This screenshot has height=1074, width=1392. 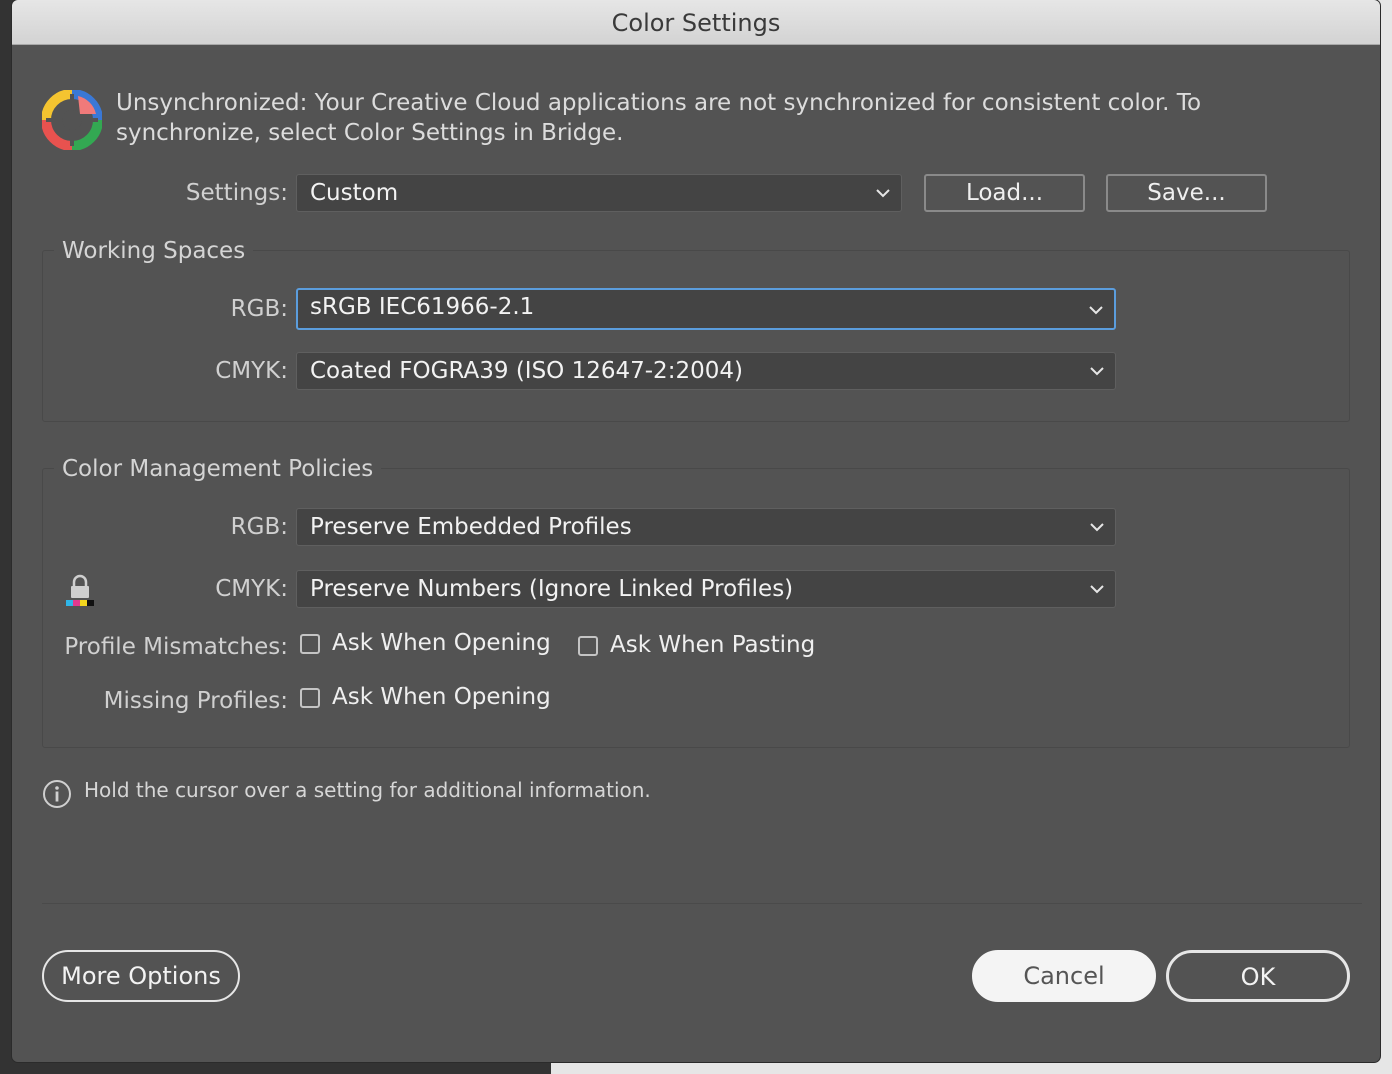 I want to click on missing-ask-opening-checkbox, so click(x=310, y=698).